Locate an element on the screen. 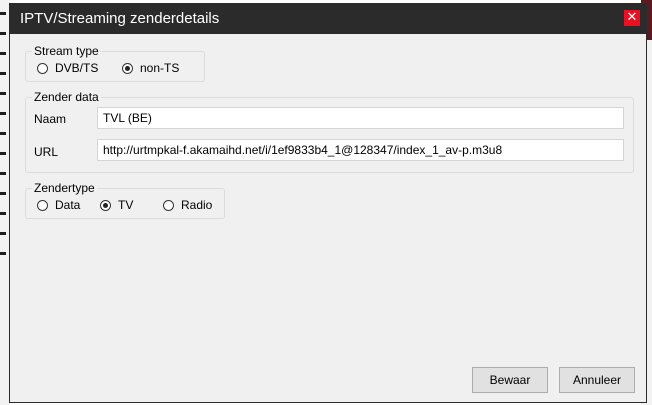  radio-non-ts: non-TS is located at coordinates (150, 68).